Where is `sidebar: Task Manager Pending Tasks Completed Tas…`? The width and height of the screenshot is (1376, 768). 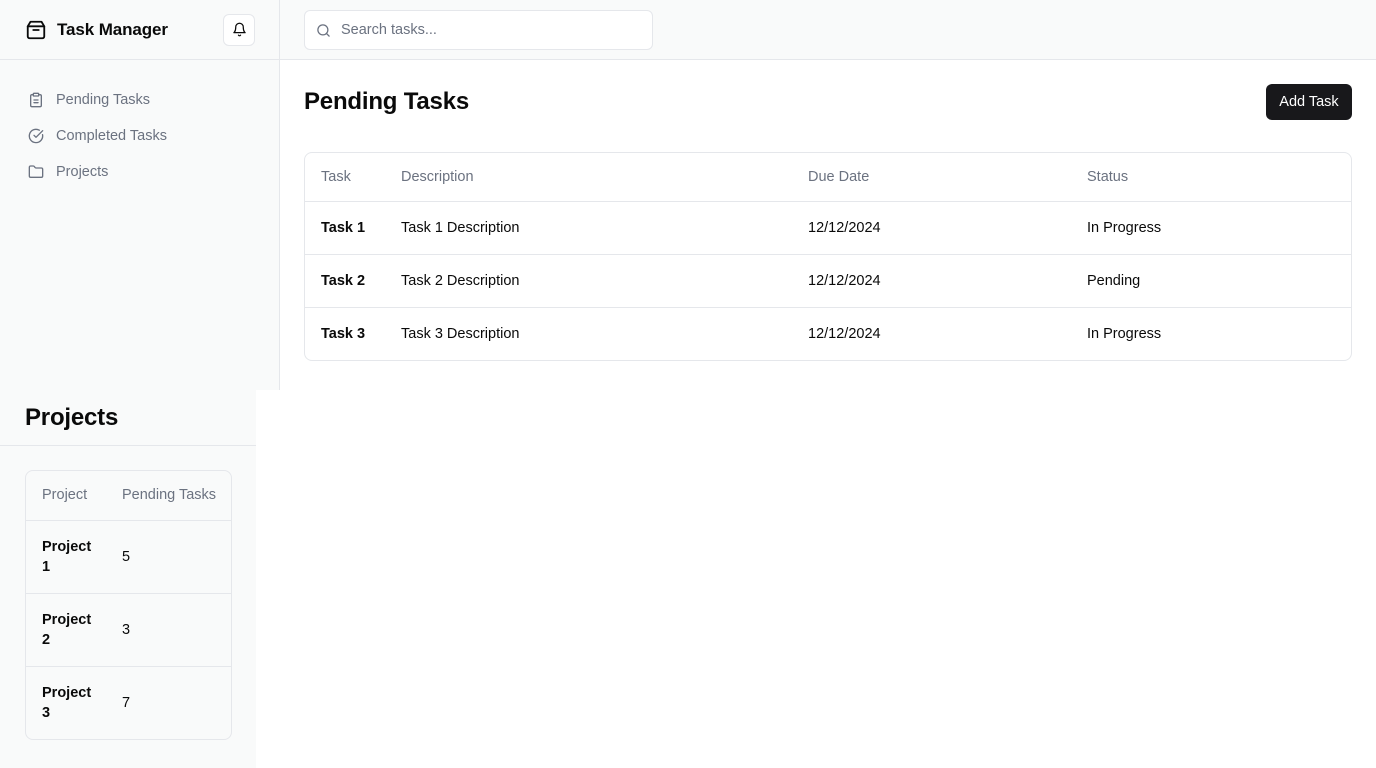
sidebar: Task Manager Pending Tasks Completed Tas… is located at coordinates (140, 195).